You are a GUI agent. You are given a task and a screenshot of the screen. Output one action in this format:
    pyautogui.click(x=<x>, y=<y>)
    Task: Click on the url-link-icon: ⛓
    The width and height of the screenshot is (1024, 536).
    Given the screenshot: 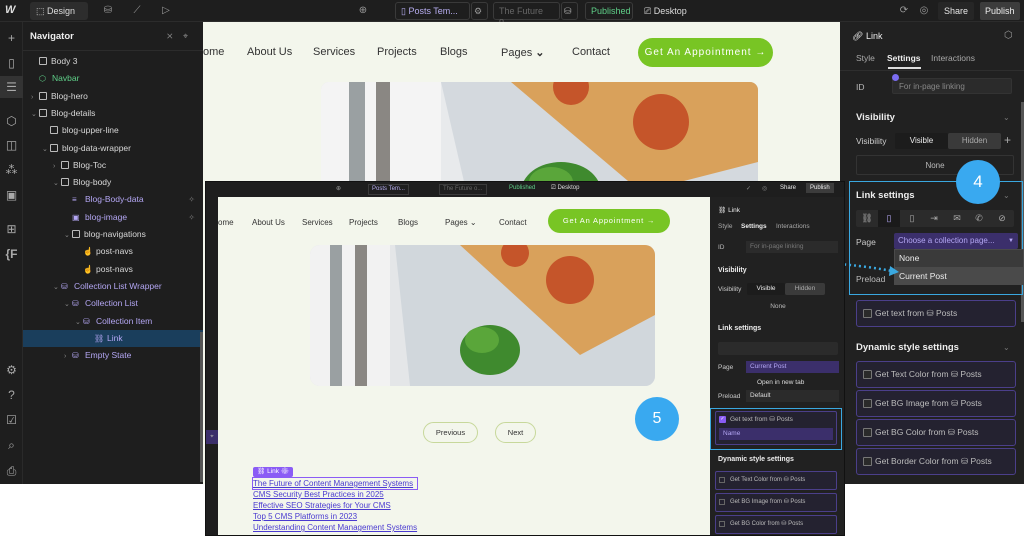 What is the action you would take?
    pyautogui.click(x=867, y=218)
    